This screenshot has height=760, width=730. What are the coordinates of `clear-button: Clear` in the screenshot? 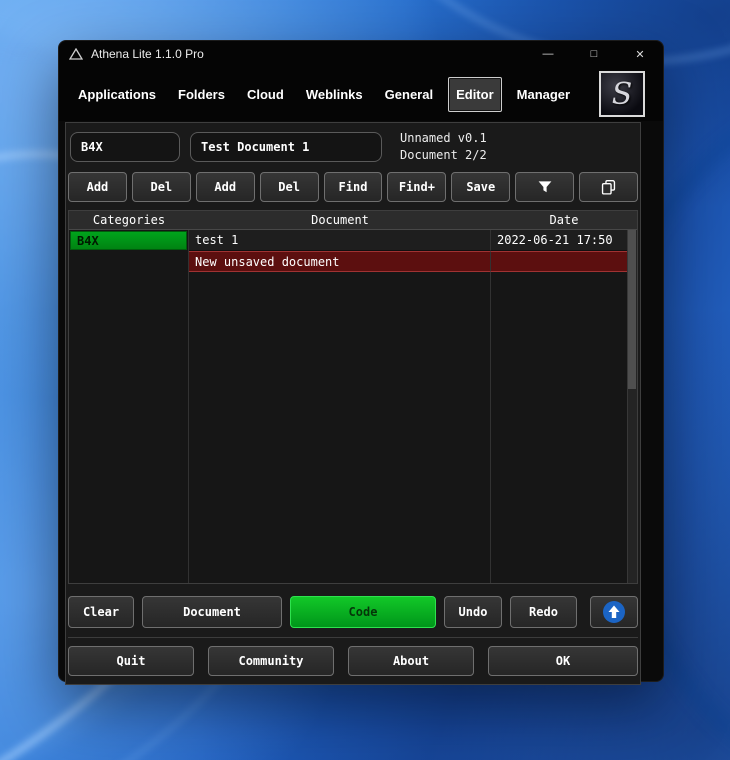 It's located at (101, 612).